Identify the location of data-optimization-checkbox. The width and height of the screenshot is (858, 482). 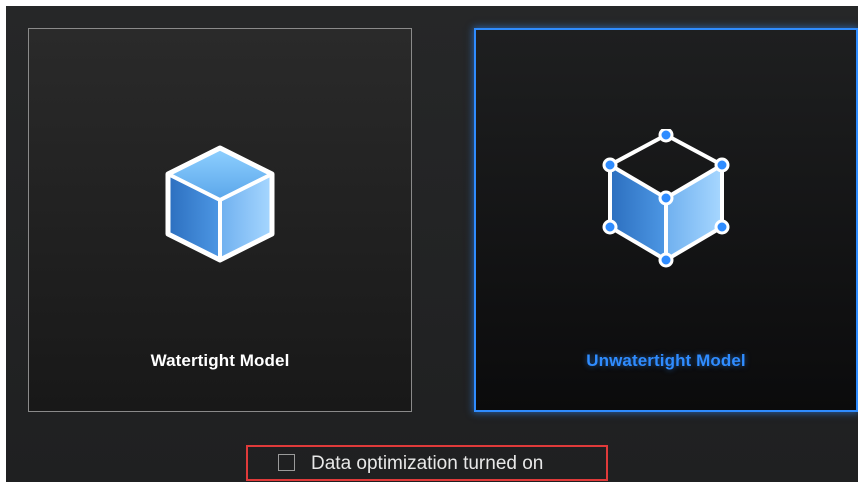
(286, 462).